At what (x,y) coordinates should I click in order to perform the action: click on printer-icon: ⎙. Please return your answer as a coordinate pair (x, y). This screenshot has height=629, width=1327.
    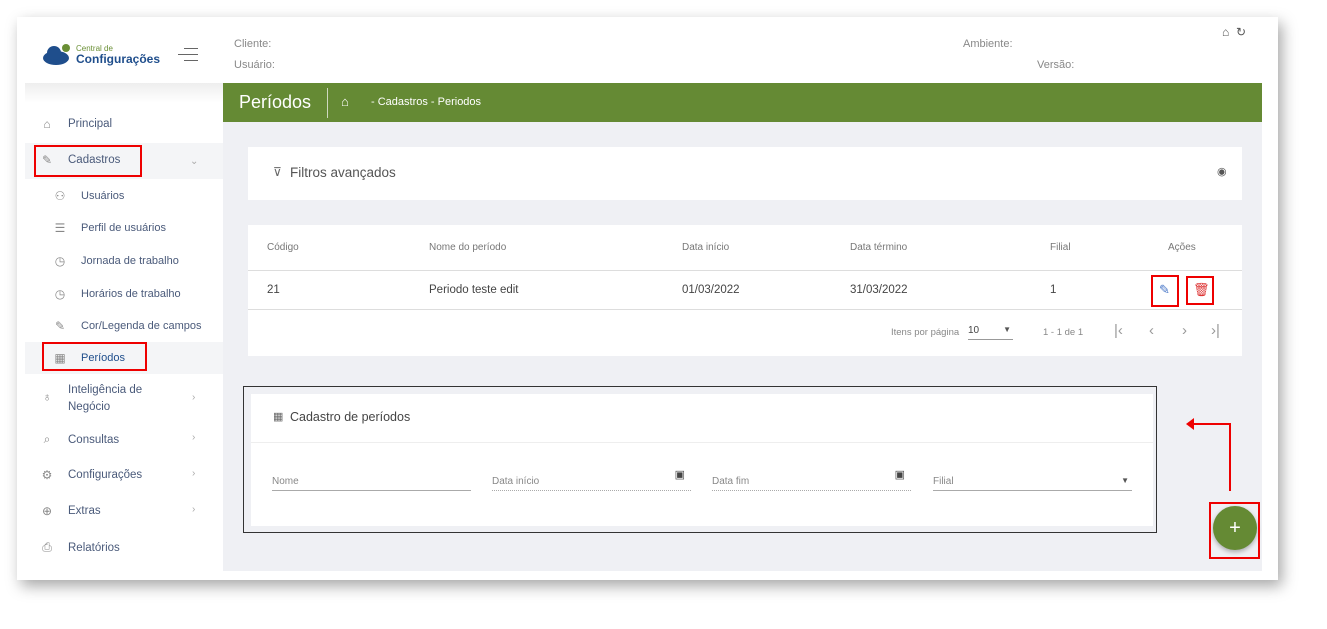
    Looking at the image, I should click on (47, 547).